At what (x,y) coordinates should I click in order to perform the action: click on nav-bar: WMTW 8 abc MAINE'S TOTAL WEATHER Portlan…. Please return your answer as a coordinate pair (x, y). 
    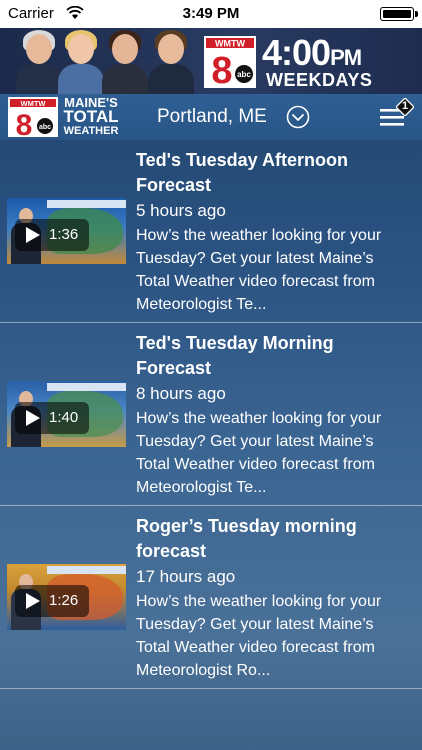
    Looking at the image, I should click on (211, 117).